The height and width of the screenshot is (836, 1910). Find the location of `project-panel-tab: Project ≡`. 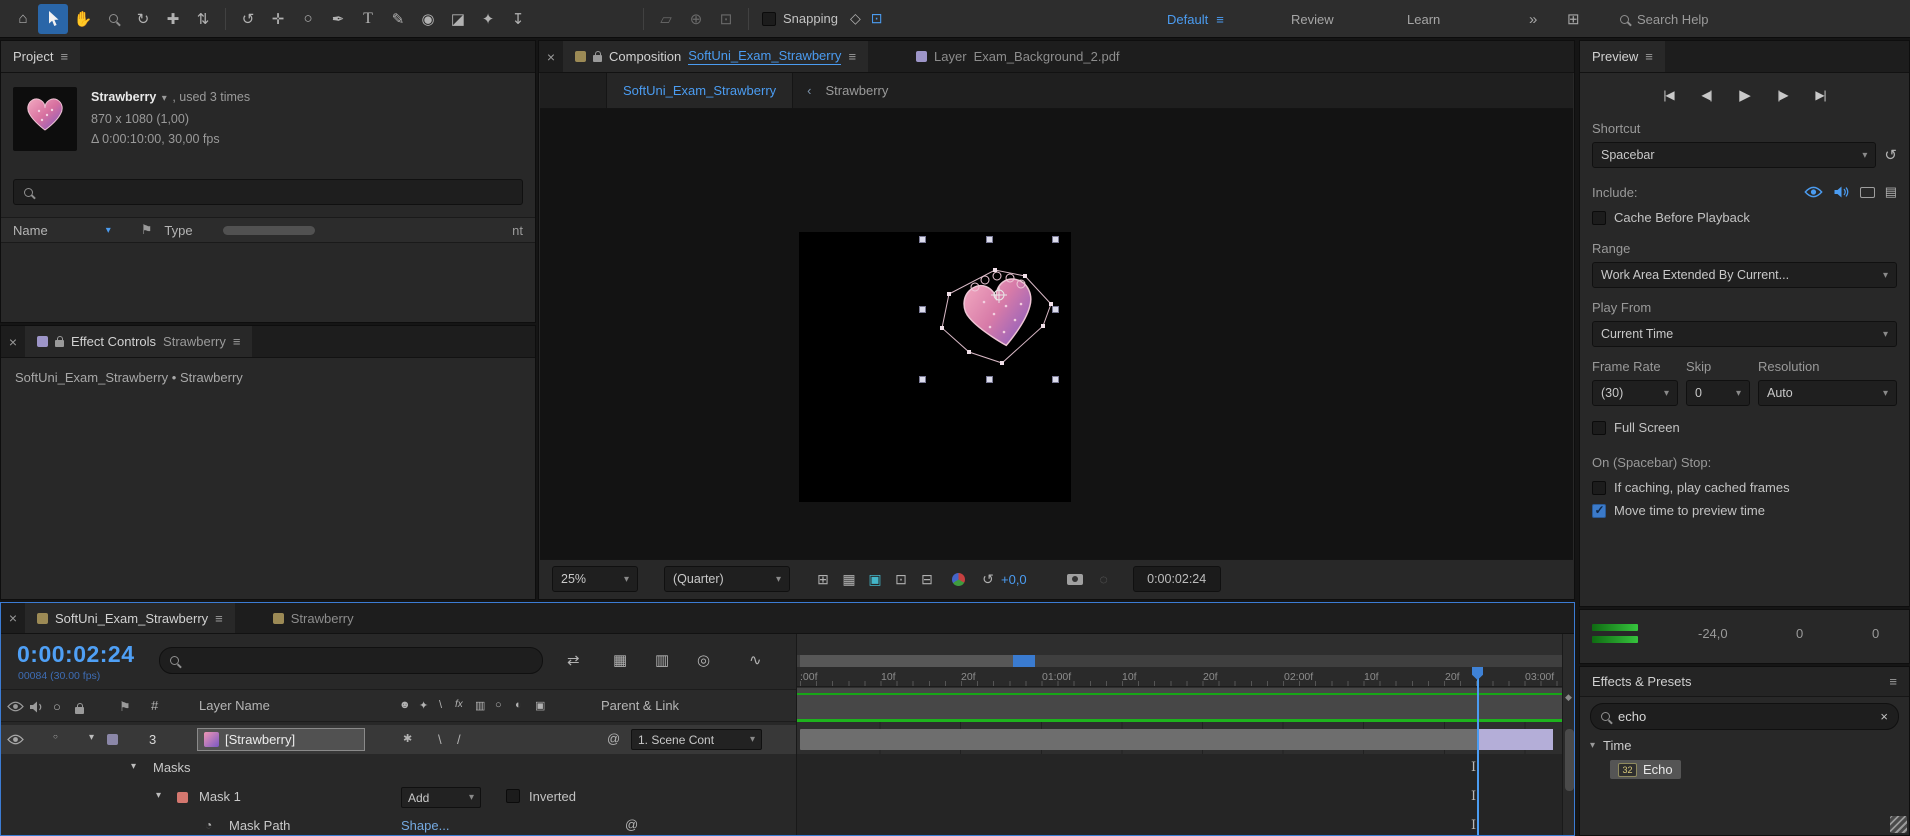

project-panel-tab: Project ≡ is located at coordinates (41, 56).